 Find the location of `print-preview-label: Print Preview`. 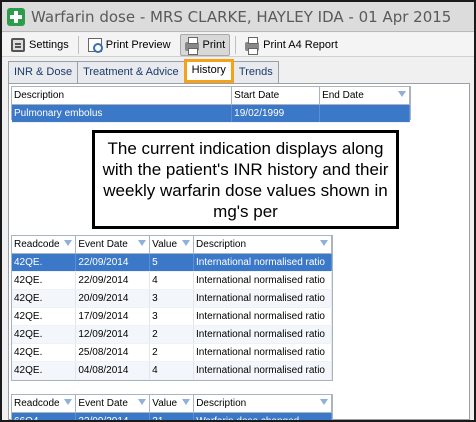

print-preview-label: Print Preview is located at coordinates (138, 44).